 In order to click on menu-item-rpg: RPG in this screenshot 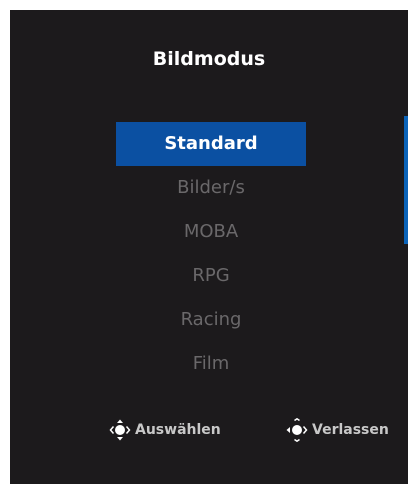, I will do `click(211, 276)`.